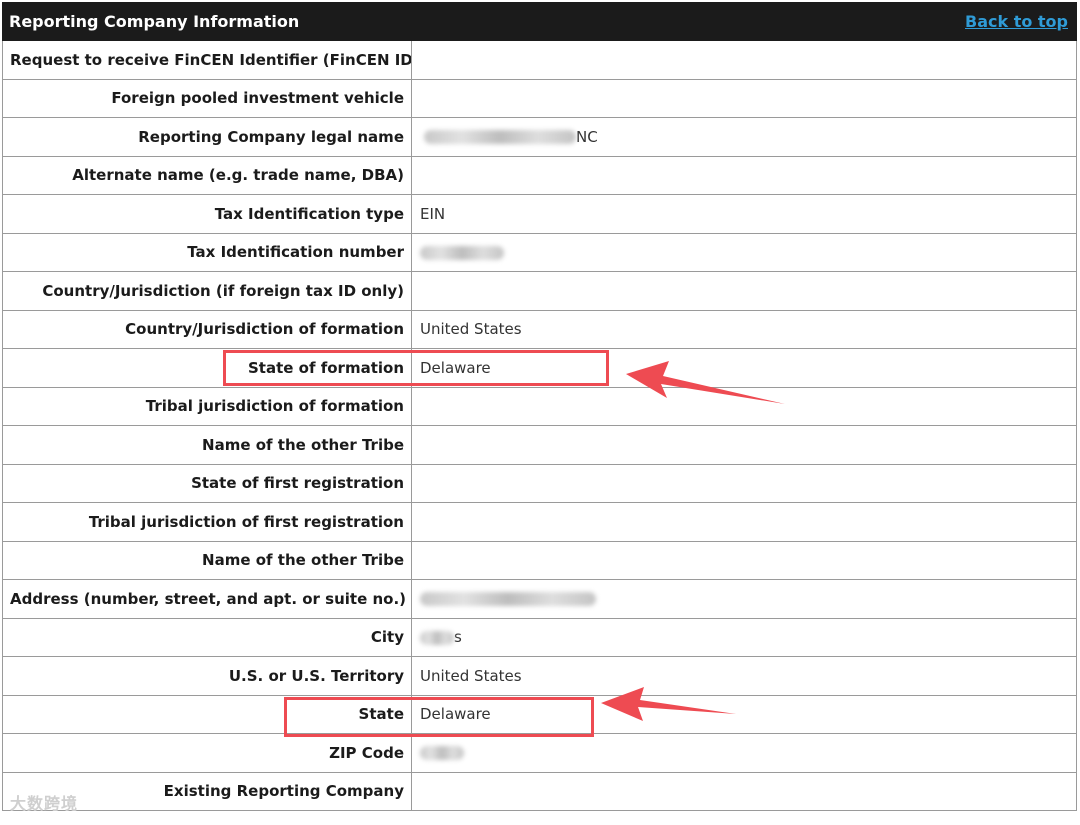 The width and height of the screenshot is (1080, 825). Describe the element at coordinates (207, 175) in the screenshot. I see `field-label: Alternate name (e.g. trade name, DBA)` at that location.